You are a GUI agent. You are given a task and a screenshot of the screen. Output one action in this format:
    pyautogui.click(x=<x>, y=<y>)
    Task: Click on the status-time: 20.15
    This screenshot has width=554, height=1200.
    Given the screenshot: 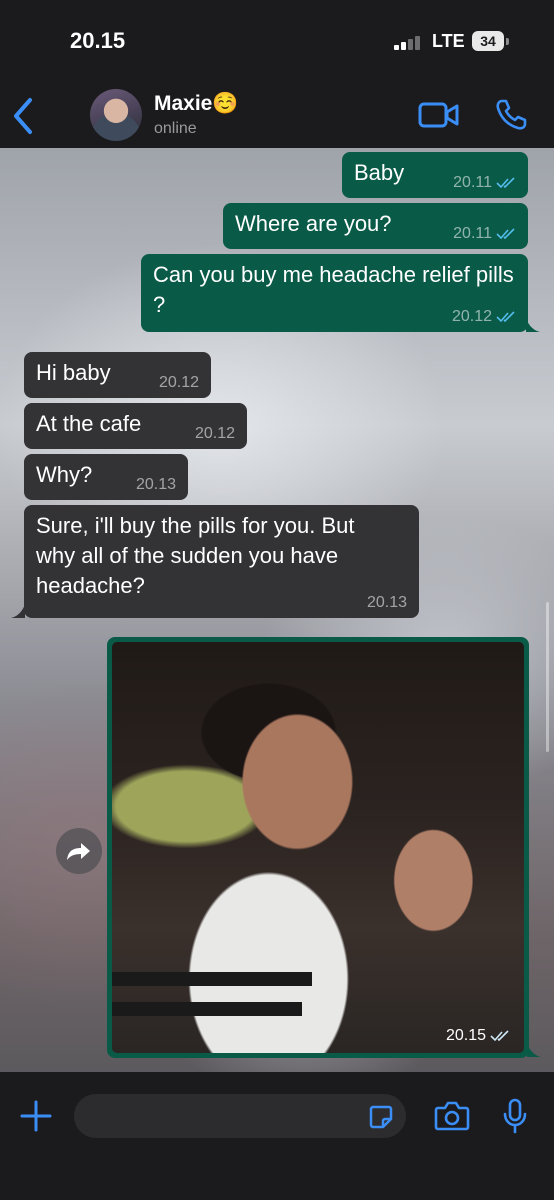 What is the action you would take?
    pyautogui.click(x=98, y=40)
    